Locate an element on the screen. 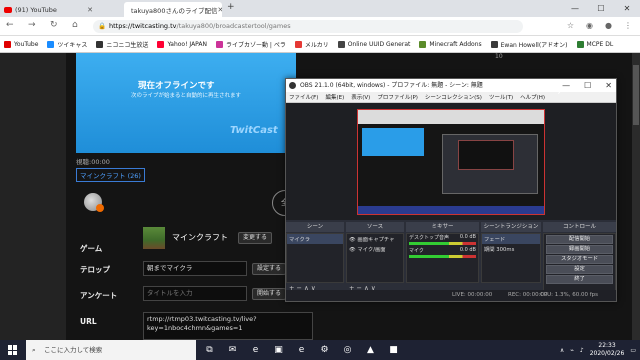 The height and width of the screenshot is (360, 640). bookmark-uuid: Online UUID Generat is located at coordinates (373, 44).